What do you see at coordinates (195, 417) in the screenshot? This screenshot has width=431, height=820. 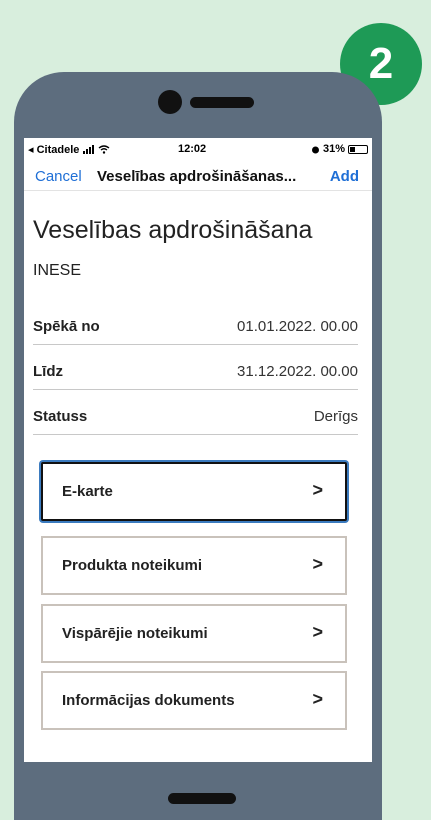 I see `detail-row-status: Statuss Derīgs` at bounding box center [195, 417].